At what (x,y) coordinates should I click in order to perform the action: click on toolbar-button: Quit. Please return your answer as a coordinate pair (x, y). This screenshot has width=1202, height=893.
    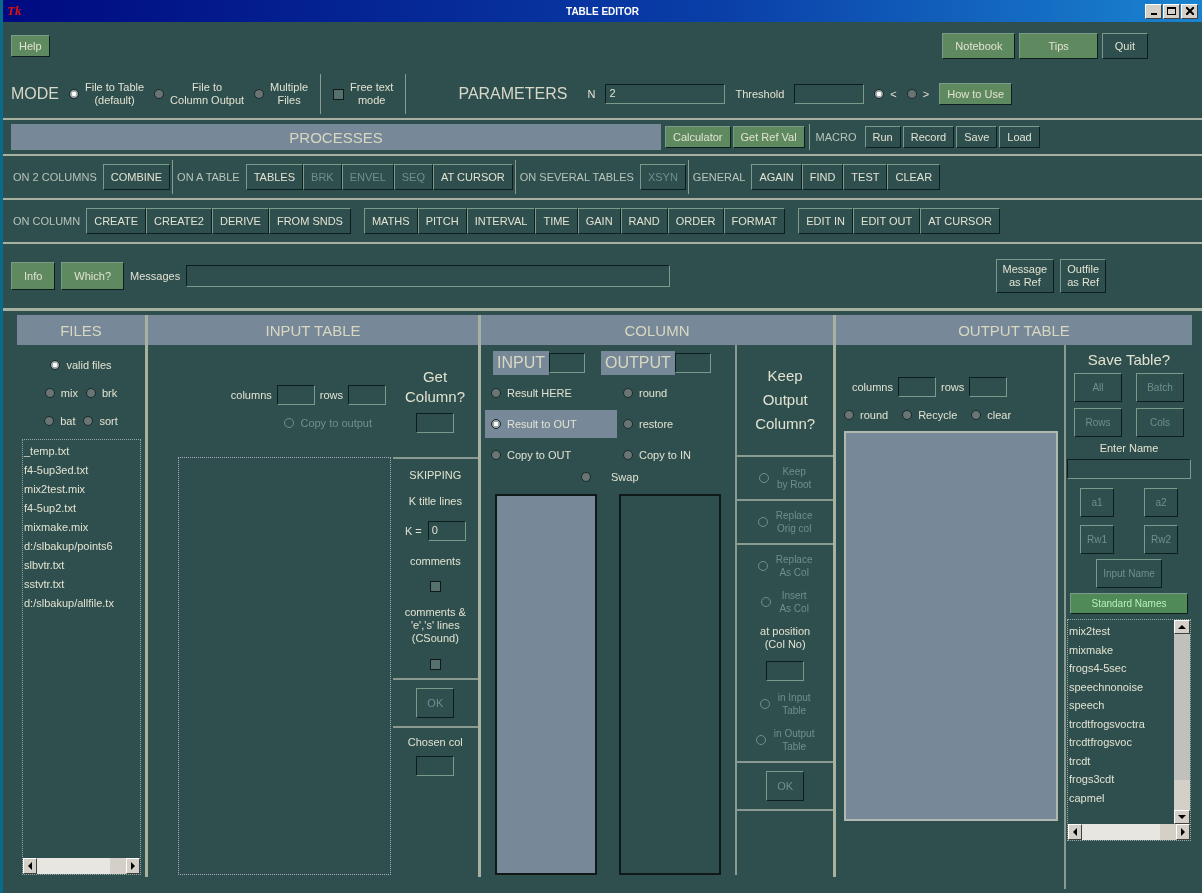
    Looking at the image, I should click on (1124, 46).